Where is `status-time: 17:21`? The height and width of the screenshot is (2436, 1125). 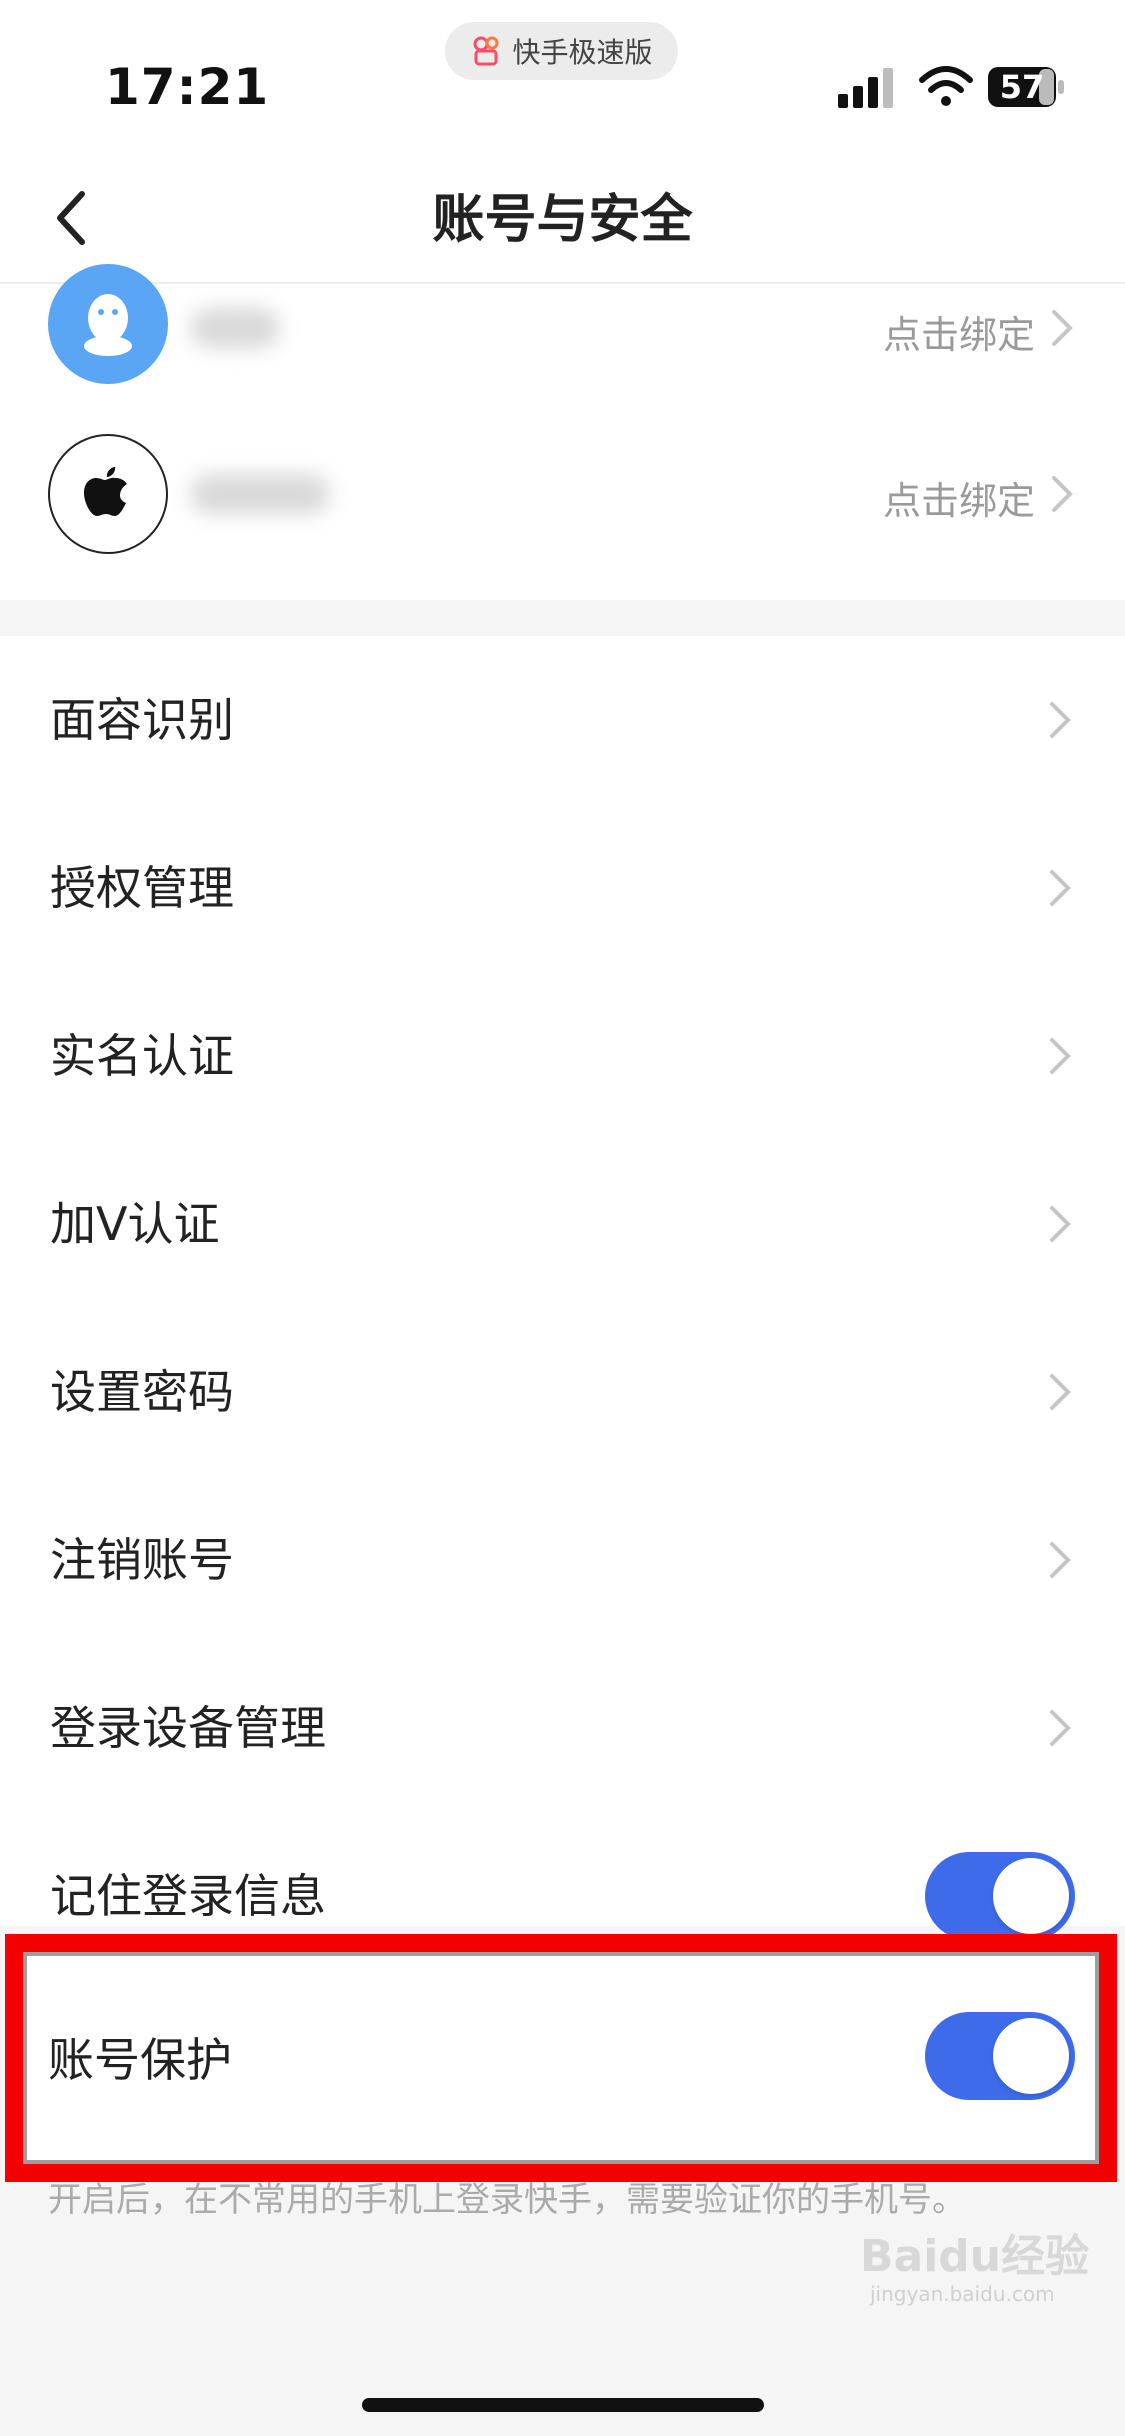 status-time: 17:21 is located at coordinates (187, 87).